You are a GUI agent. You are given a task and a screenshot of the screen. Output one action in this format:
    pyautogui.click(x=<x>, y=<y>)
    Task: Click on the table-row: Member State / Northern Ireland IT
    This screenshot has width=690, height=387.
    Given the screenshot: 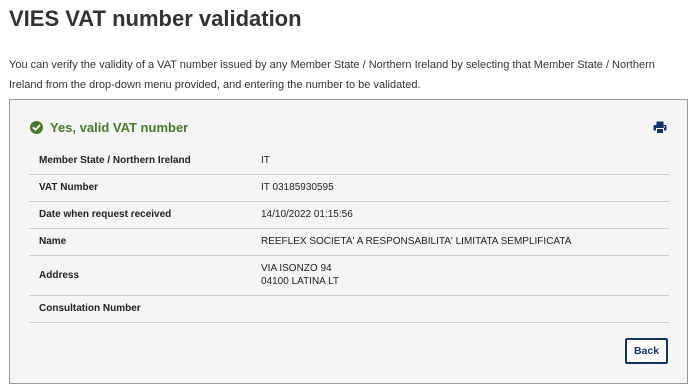 What is the action you would take?
    pyautogui.click(x=349, y=161)
    